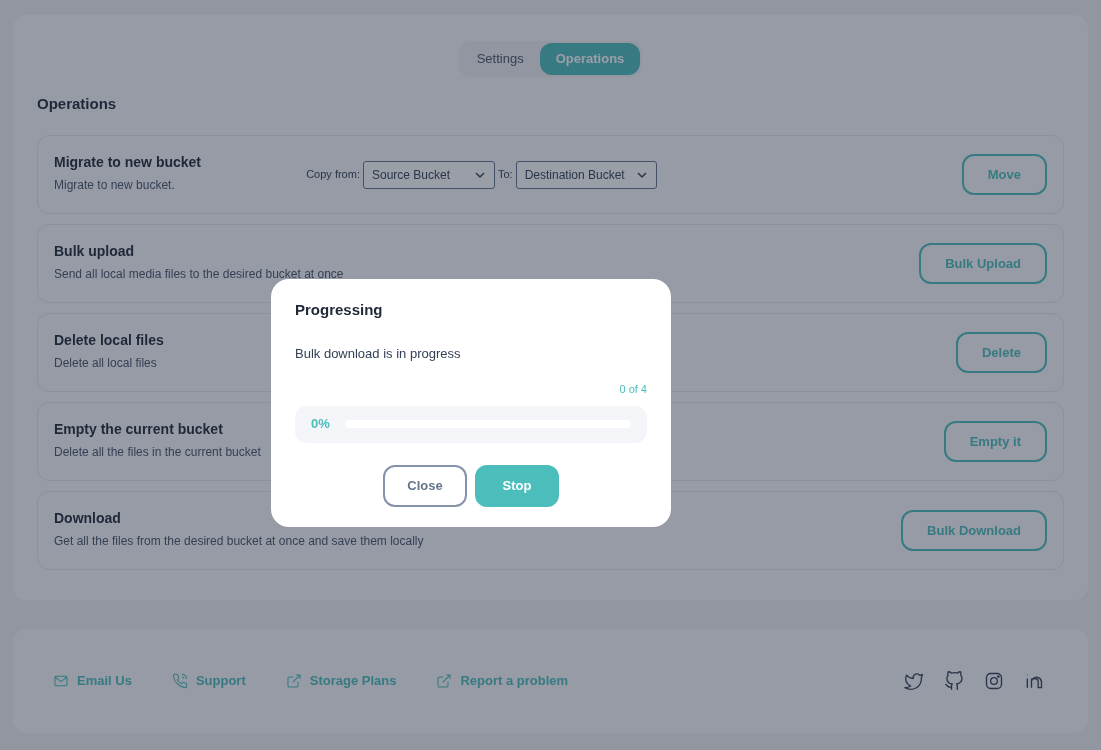 The height and width of the screenshot is (750, 1101). What do you see at coordinates (128, 162) in the screenshot?
I see `operation-title: Migrate to new bucket` at bounding box center [128, 162].